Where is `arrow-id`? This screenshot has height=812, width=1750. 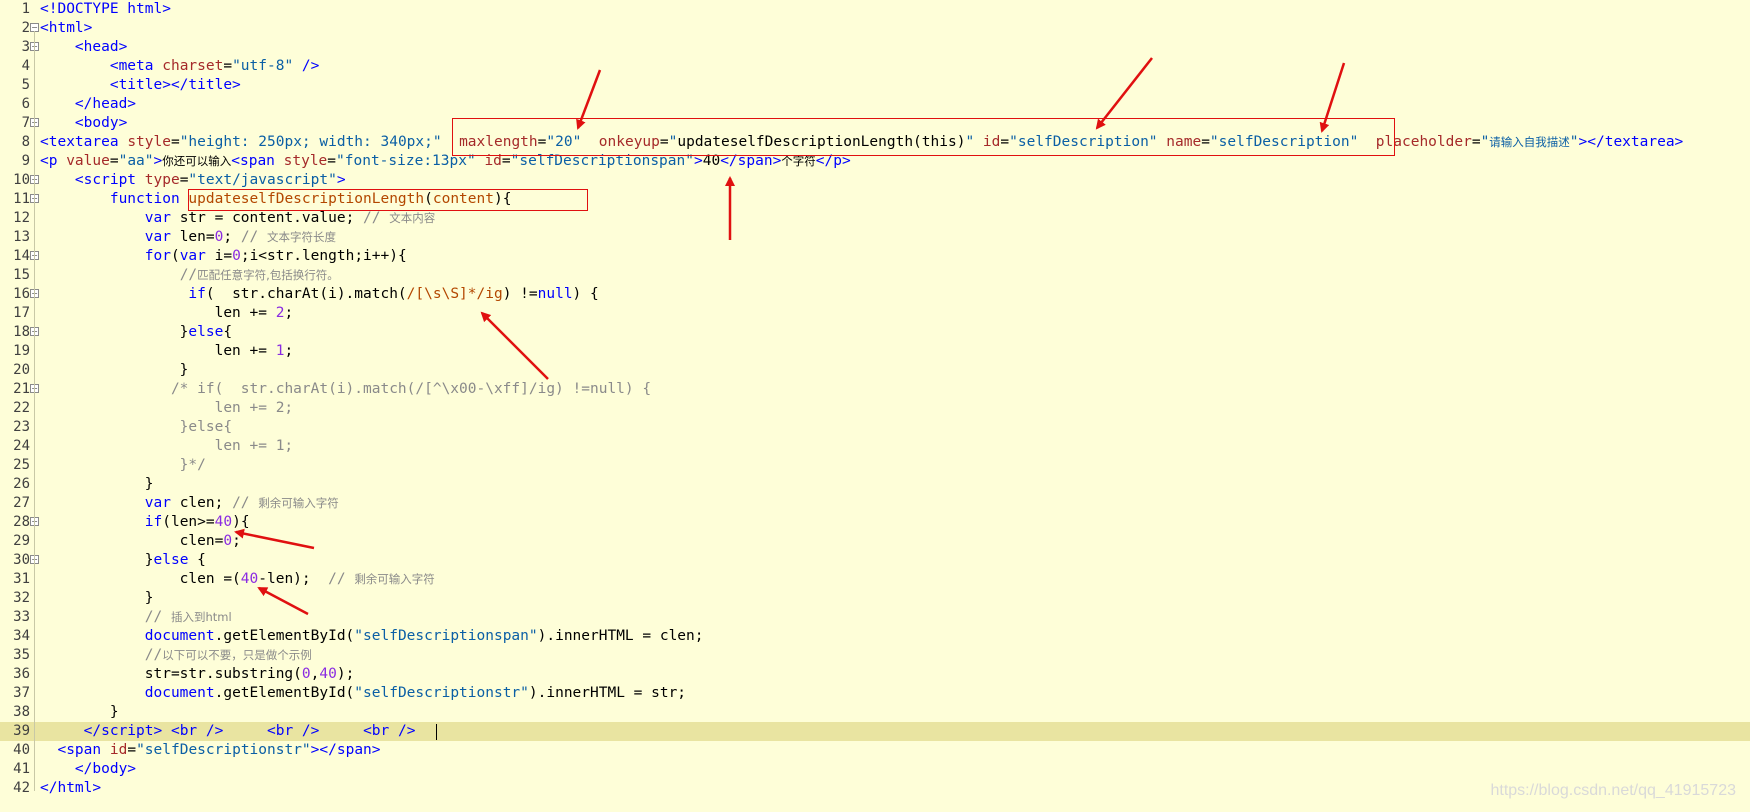
arrow-id is located at coordinates (1124, 93).